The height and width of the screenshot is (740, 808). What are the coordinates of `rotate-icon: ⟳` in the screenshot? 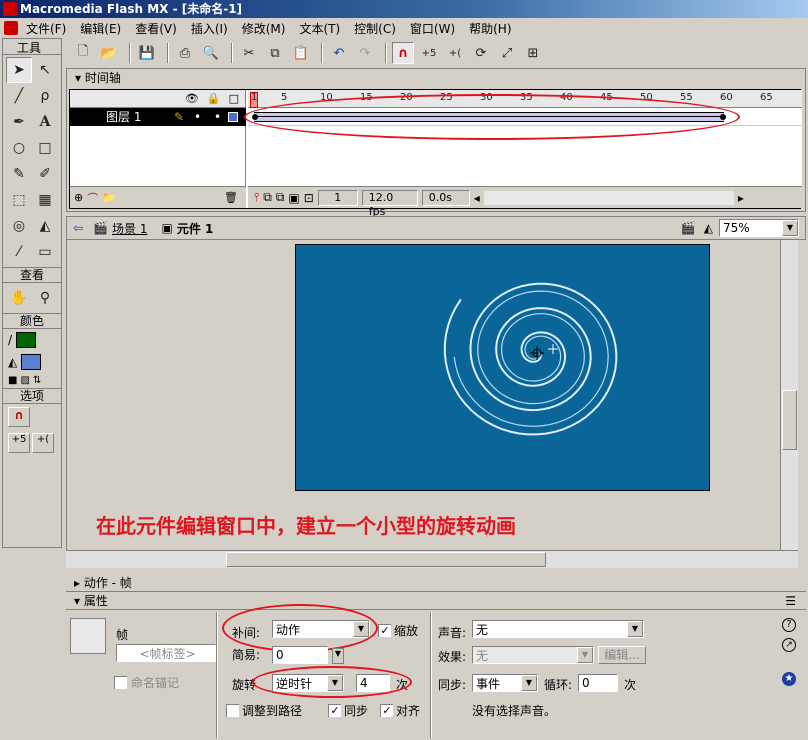 It's located at (481, 53).